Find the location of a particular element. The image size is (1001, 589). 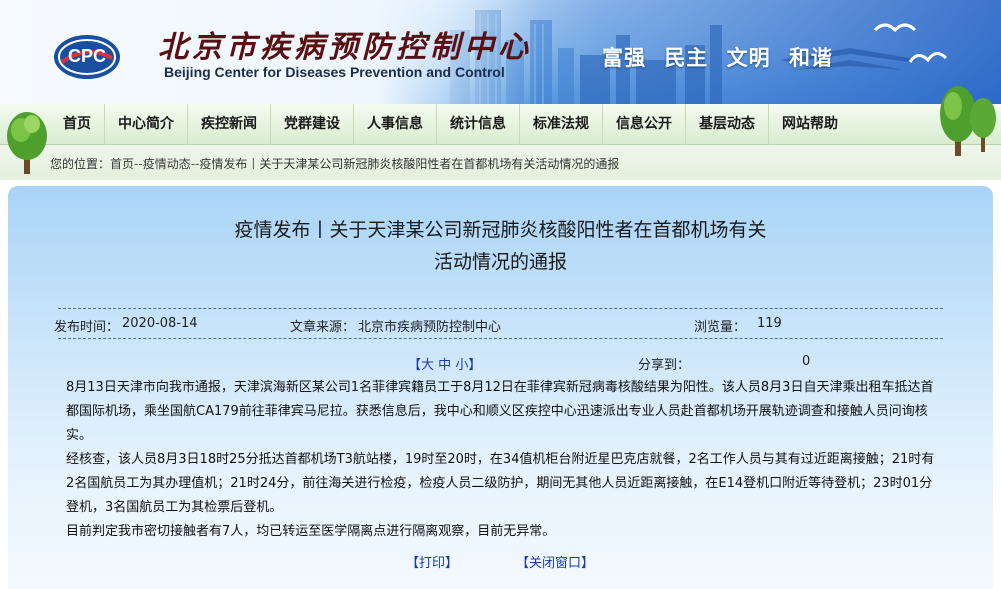

breadcrumb-prefix: 您的位置： is located at coordinates (80, 164).